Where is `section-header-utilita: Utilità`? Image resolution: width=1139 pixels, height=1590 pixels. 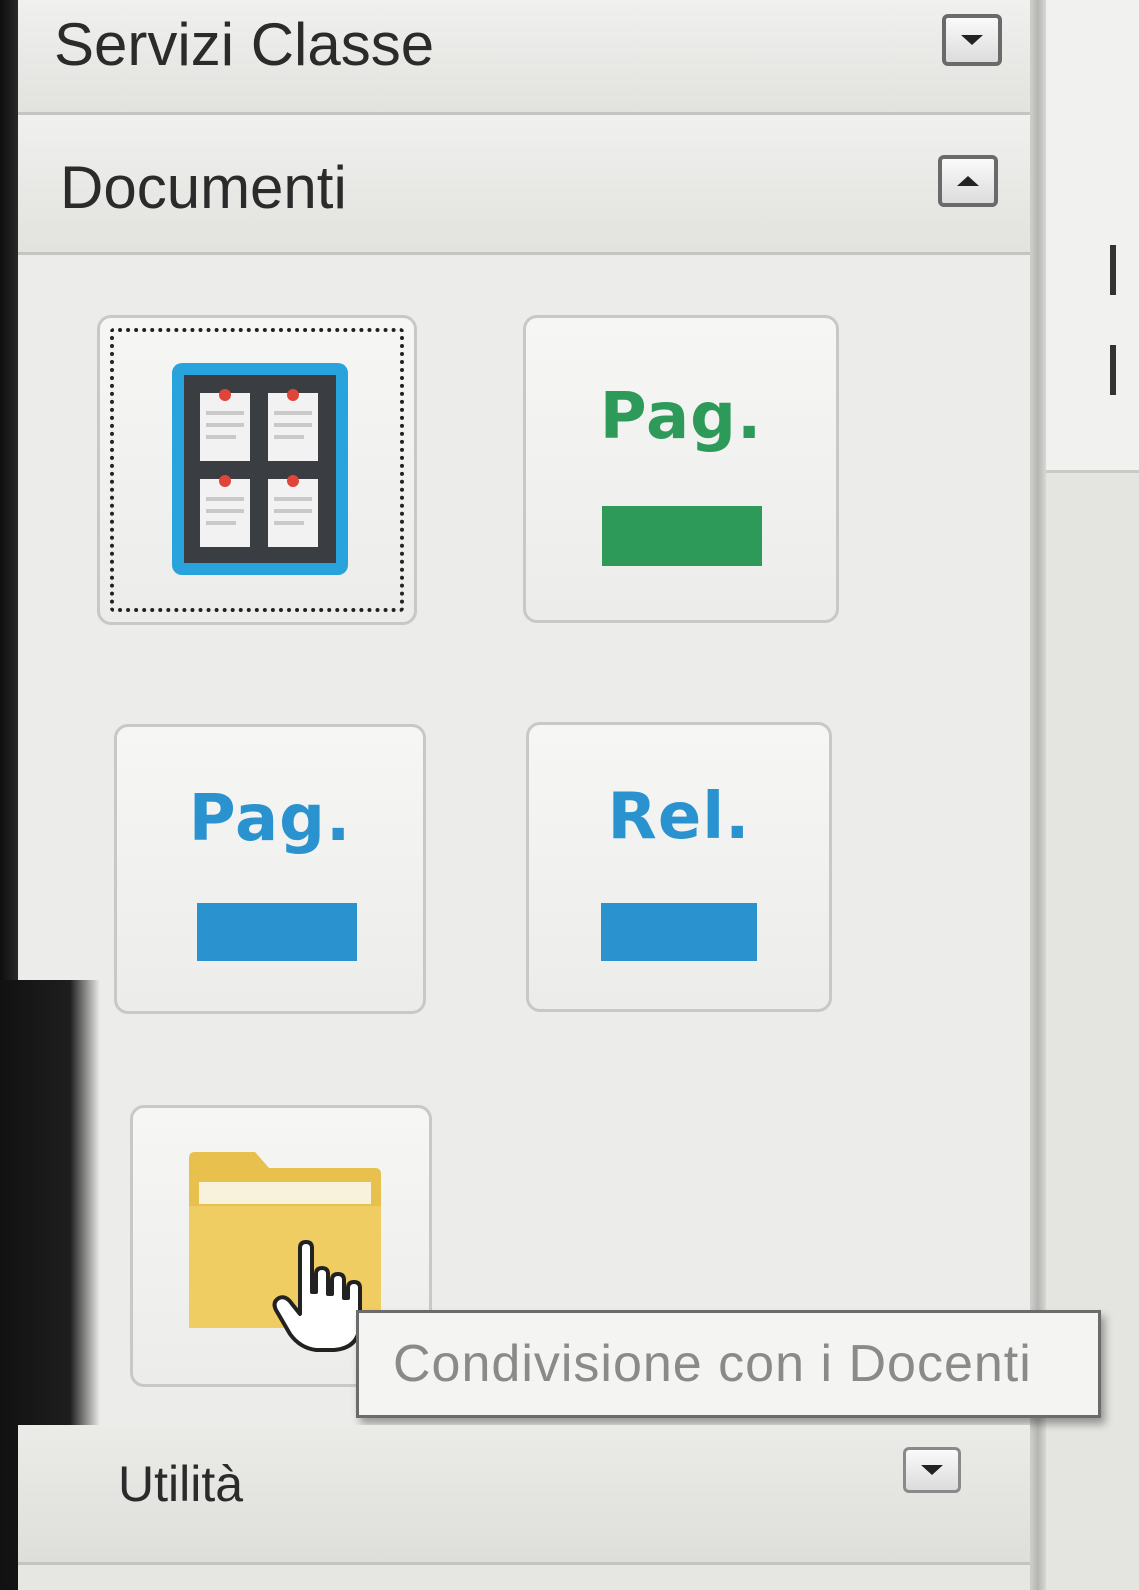
section-header-utilita: Utilità is located at coordinates (524, 1495).